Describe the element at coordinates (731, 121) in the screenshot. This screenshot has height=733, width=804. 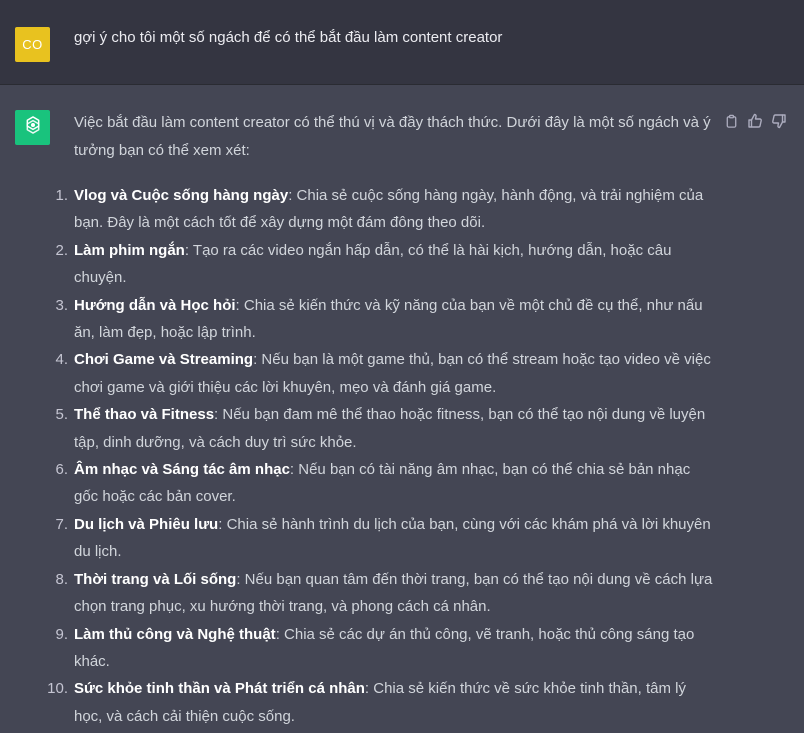
I see `copy-icon` at that location.